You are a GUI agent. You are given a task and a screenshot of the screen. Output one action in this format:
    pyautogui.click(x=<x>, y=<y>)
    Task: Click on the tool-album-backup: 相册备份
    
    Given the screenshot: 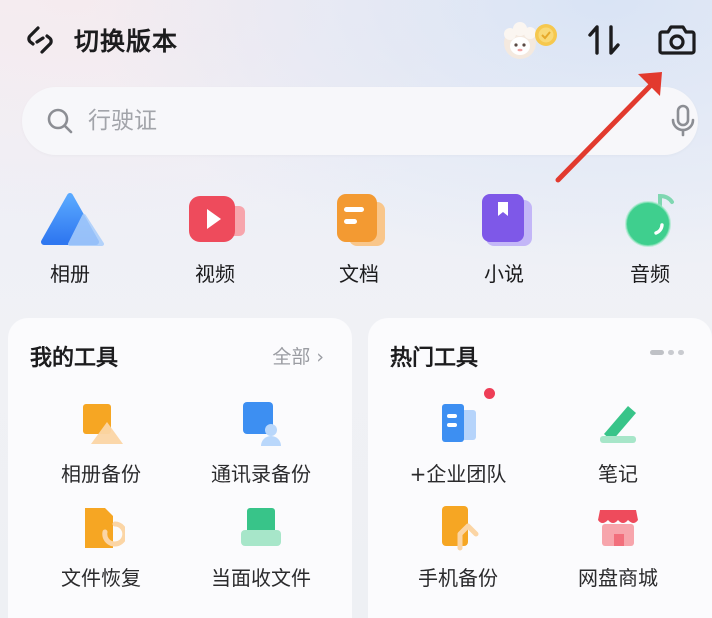 What is the action you would take?
    pyautogui.click(x=101, y=450)
    